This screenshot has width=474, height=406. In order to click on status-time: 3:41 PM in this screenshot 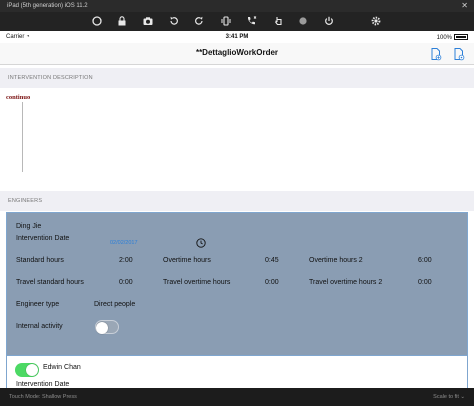, I will do `click(237, 37)`.